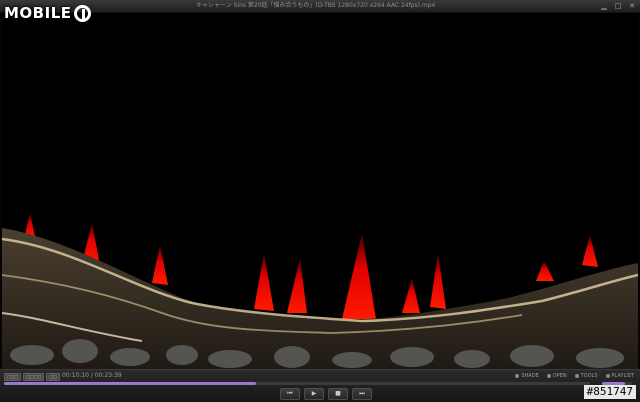  Describe the element at coordinates (326, 394) in the screenshot. I see `transport-controls: ⏮ ▶ ■ ⏭` at that location.